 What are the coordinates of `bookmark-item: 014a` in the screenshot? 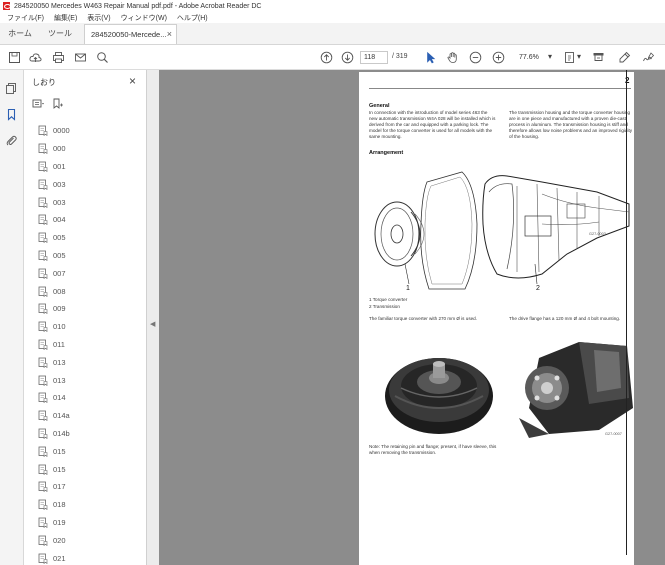 It's located at (93, 416).